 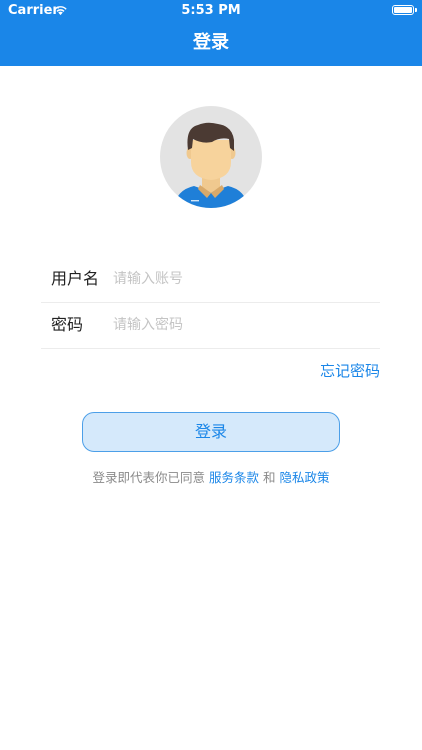 I want to click on privacy-policy-link: 隐私政策, so click(x=304, y=477).